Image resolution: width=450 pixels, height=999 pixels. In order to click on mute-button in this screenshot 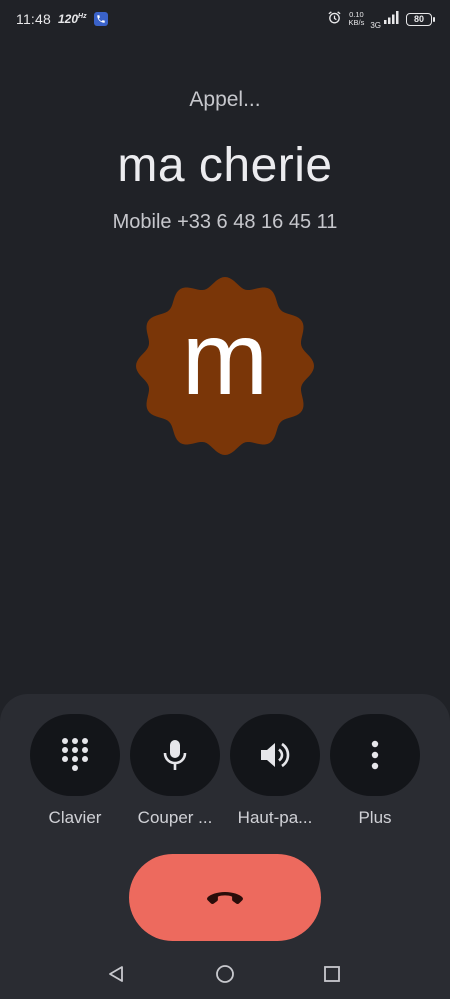, I will do `click(175, 755)`.